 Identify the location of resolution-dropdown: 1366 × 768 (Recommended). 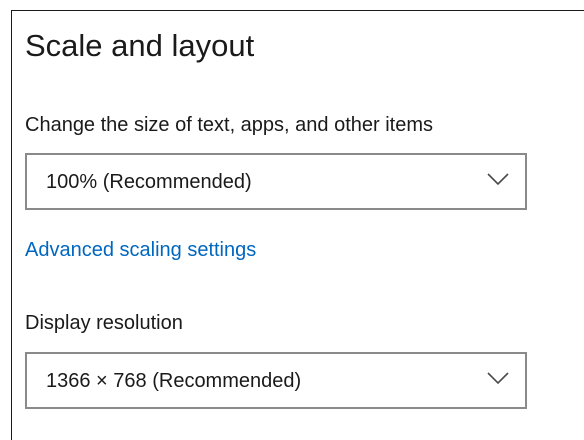
(276, 380).